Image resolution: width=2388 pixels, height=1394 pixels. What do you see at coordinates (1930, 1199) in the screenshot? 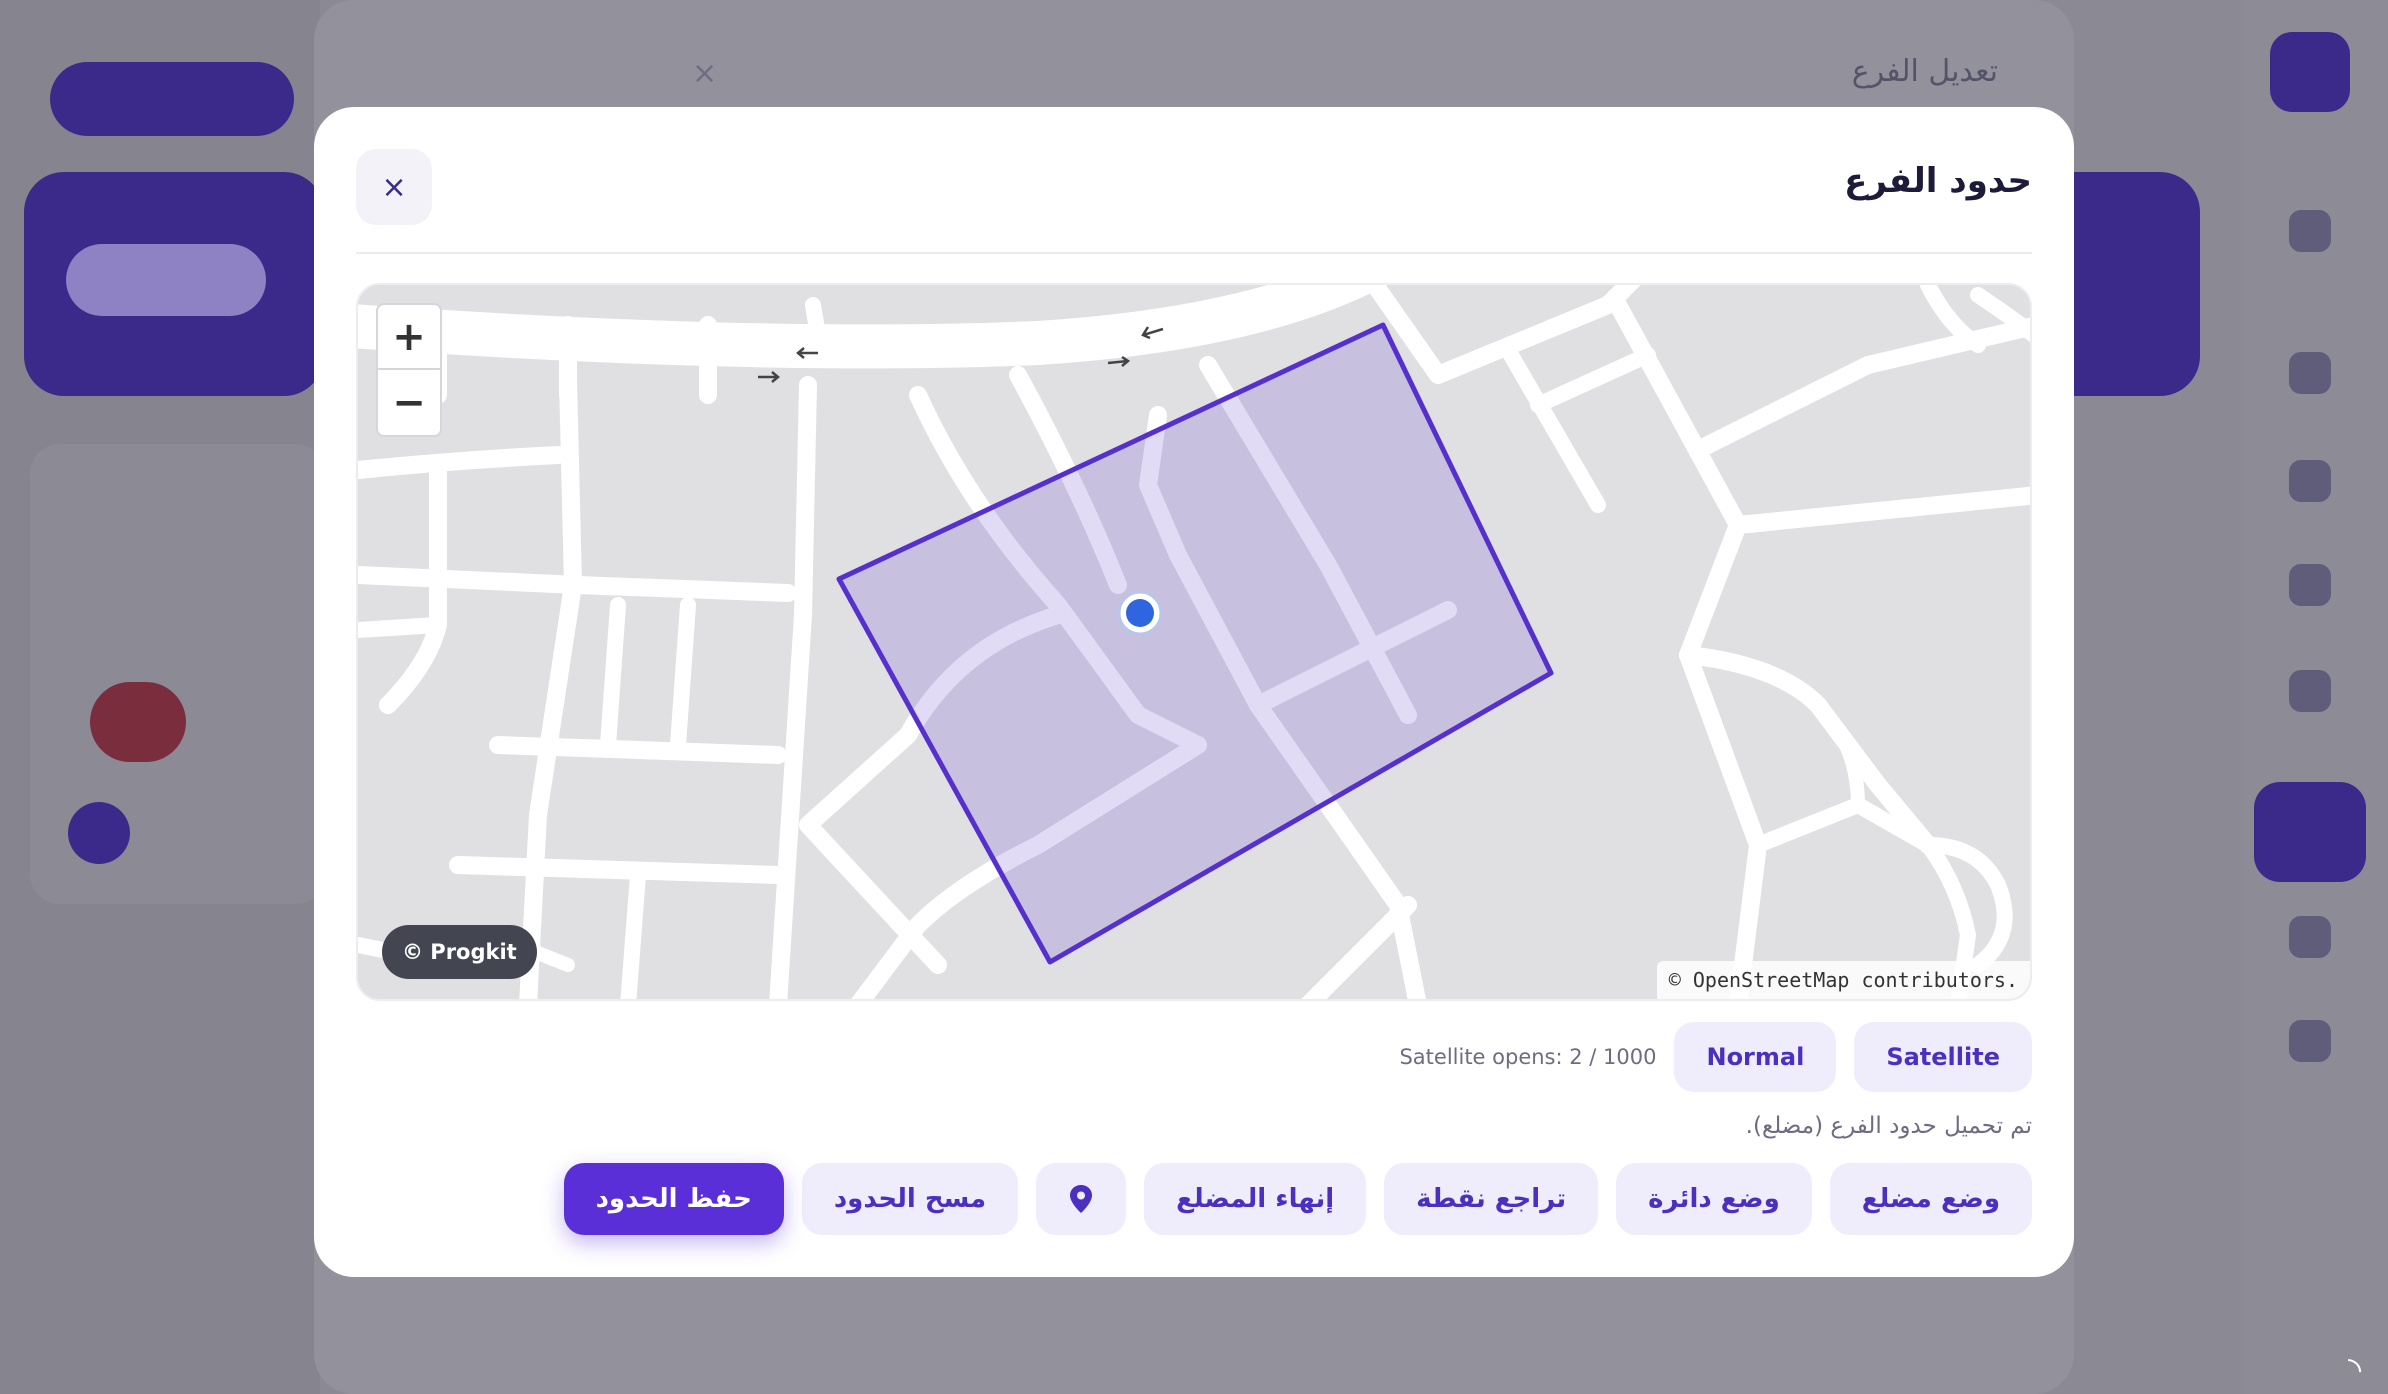
I see `polygon-mode-button: وضع مضلع` at bounding box center [1930, 1199].